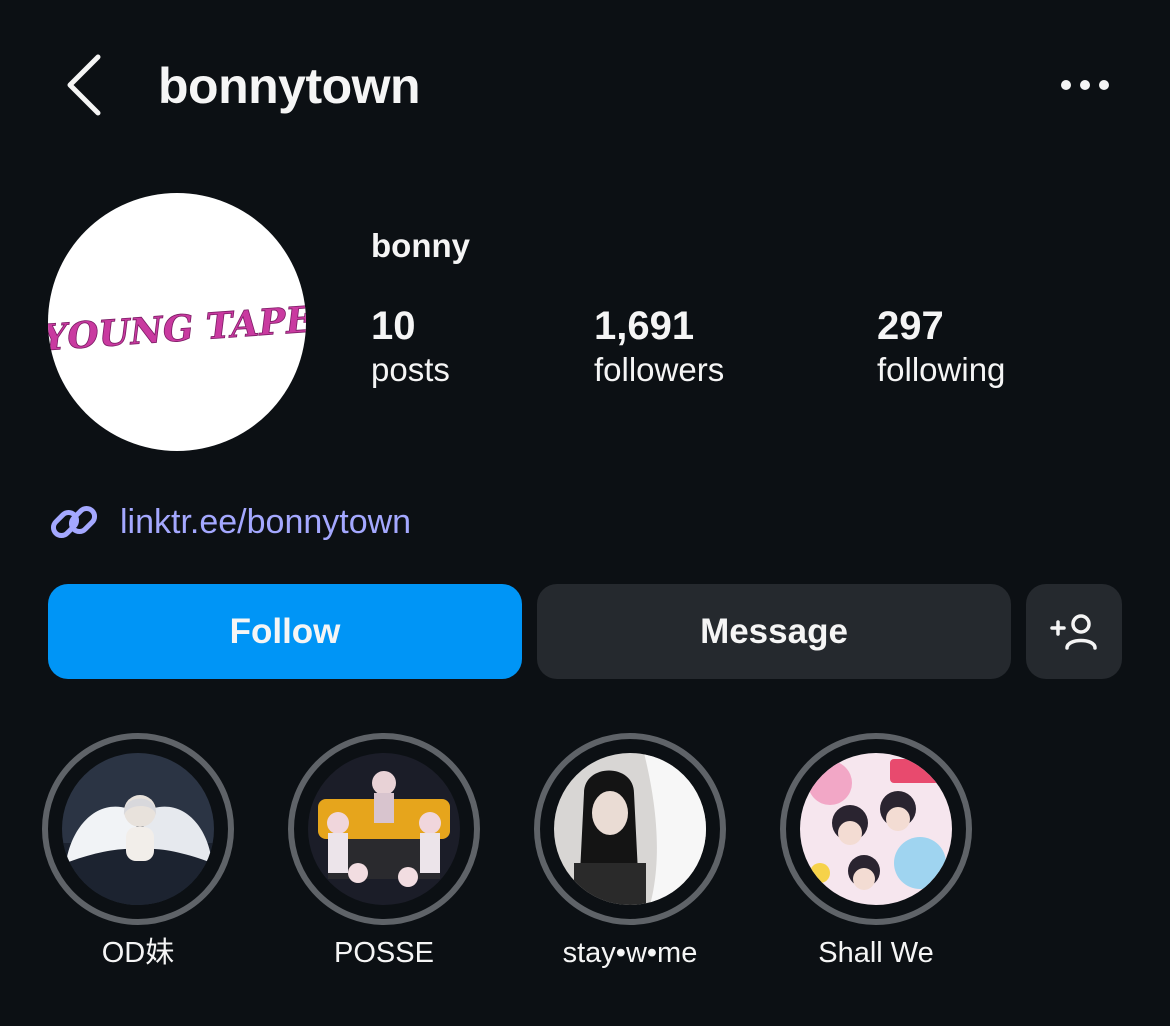 The image size is (1170, 1026). I want to click on stat-followers: 1,691 followers, so click(659, 347).